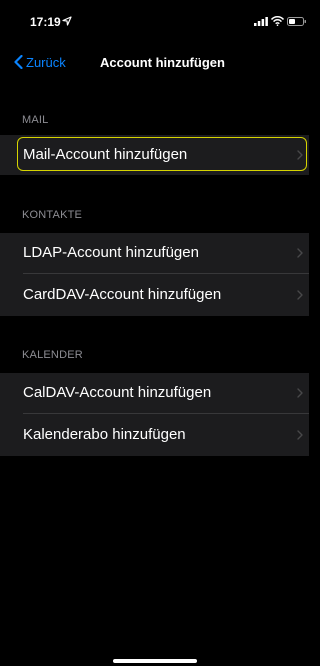  What do you see at coordinates (104, 434) in the screenshot?
I see `row-label: Kalenderabo hinzufügen` at bounding box center [104, 434].